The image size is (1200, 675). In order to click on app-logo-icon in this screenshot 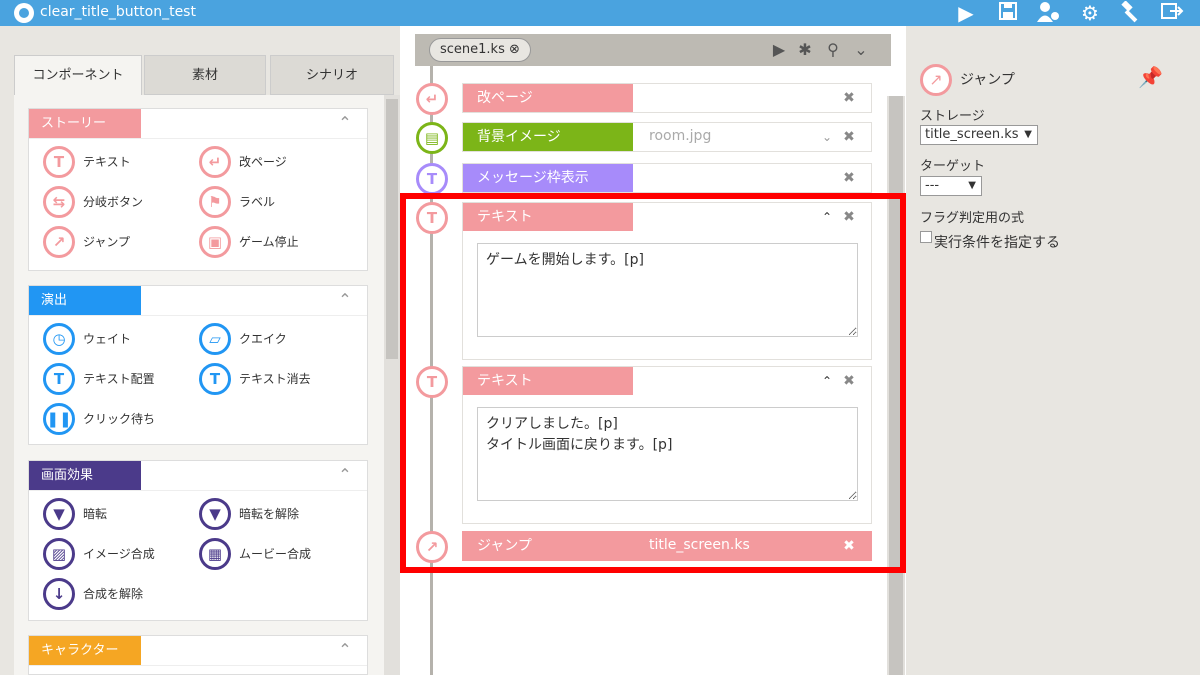, I will do `click(24, 13)`.